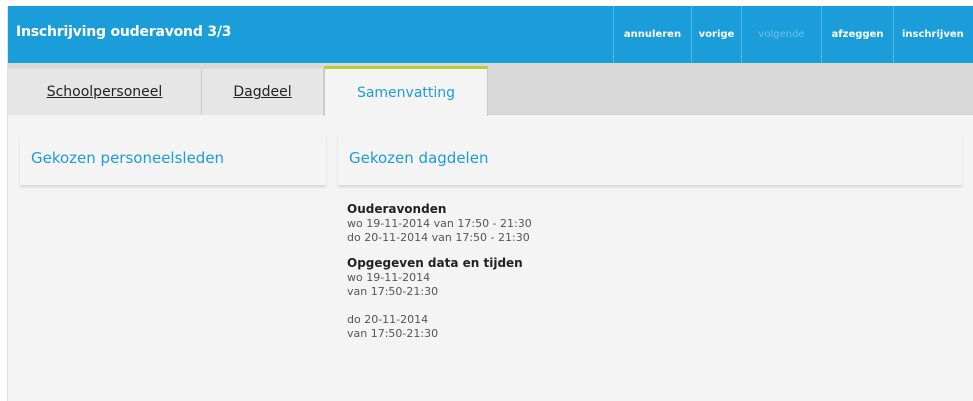  Describe the element at coordinates (124, 32) in the screenshot. I see `page-title: Inschrijving ouderavond 3/3` at that location.